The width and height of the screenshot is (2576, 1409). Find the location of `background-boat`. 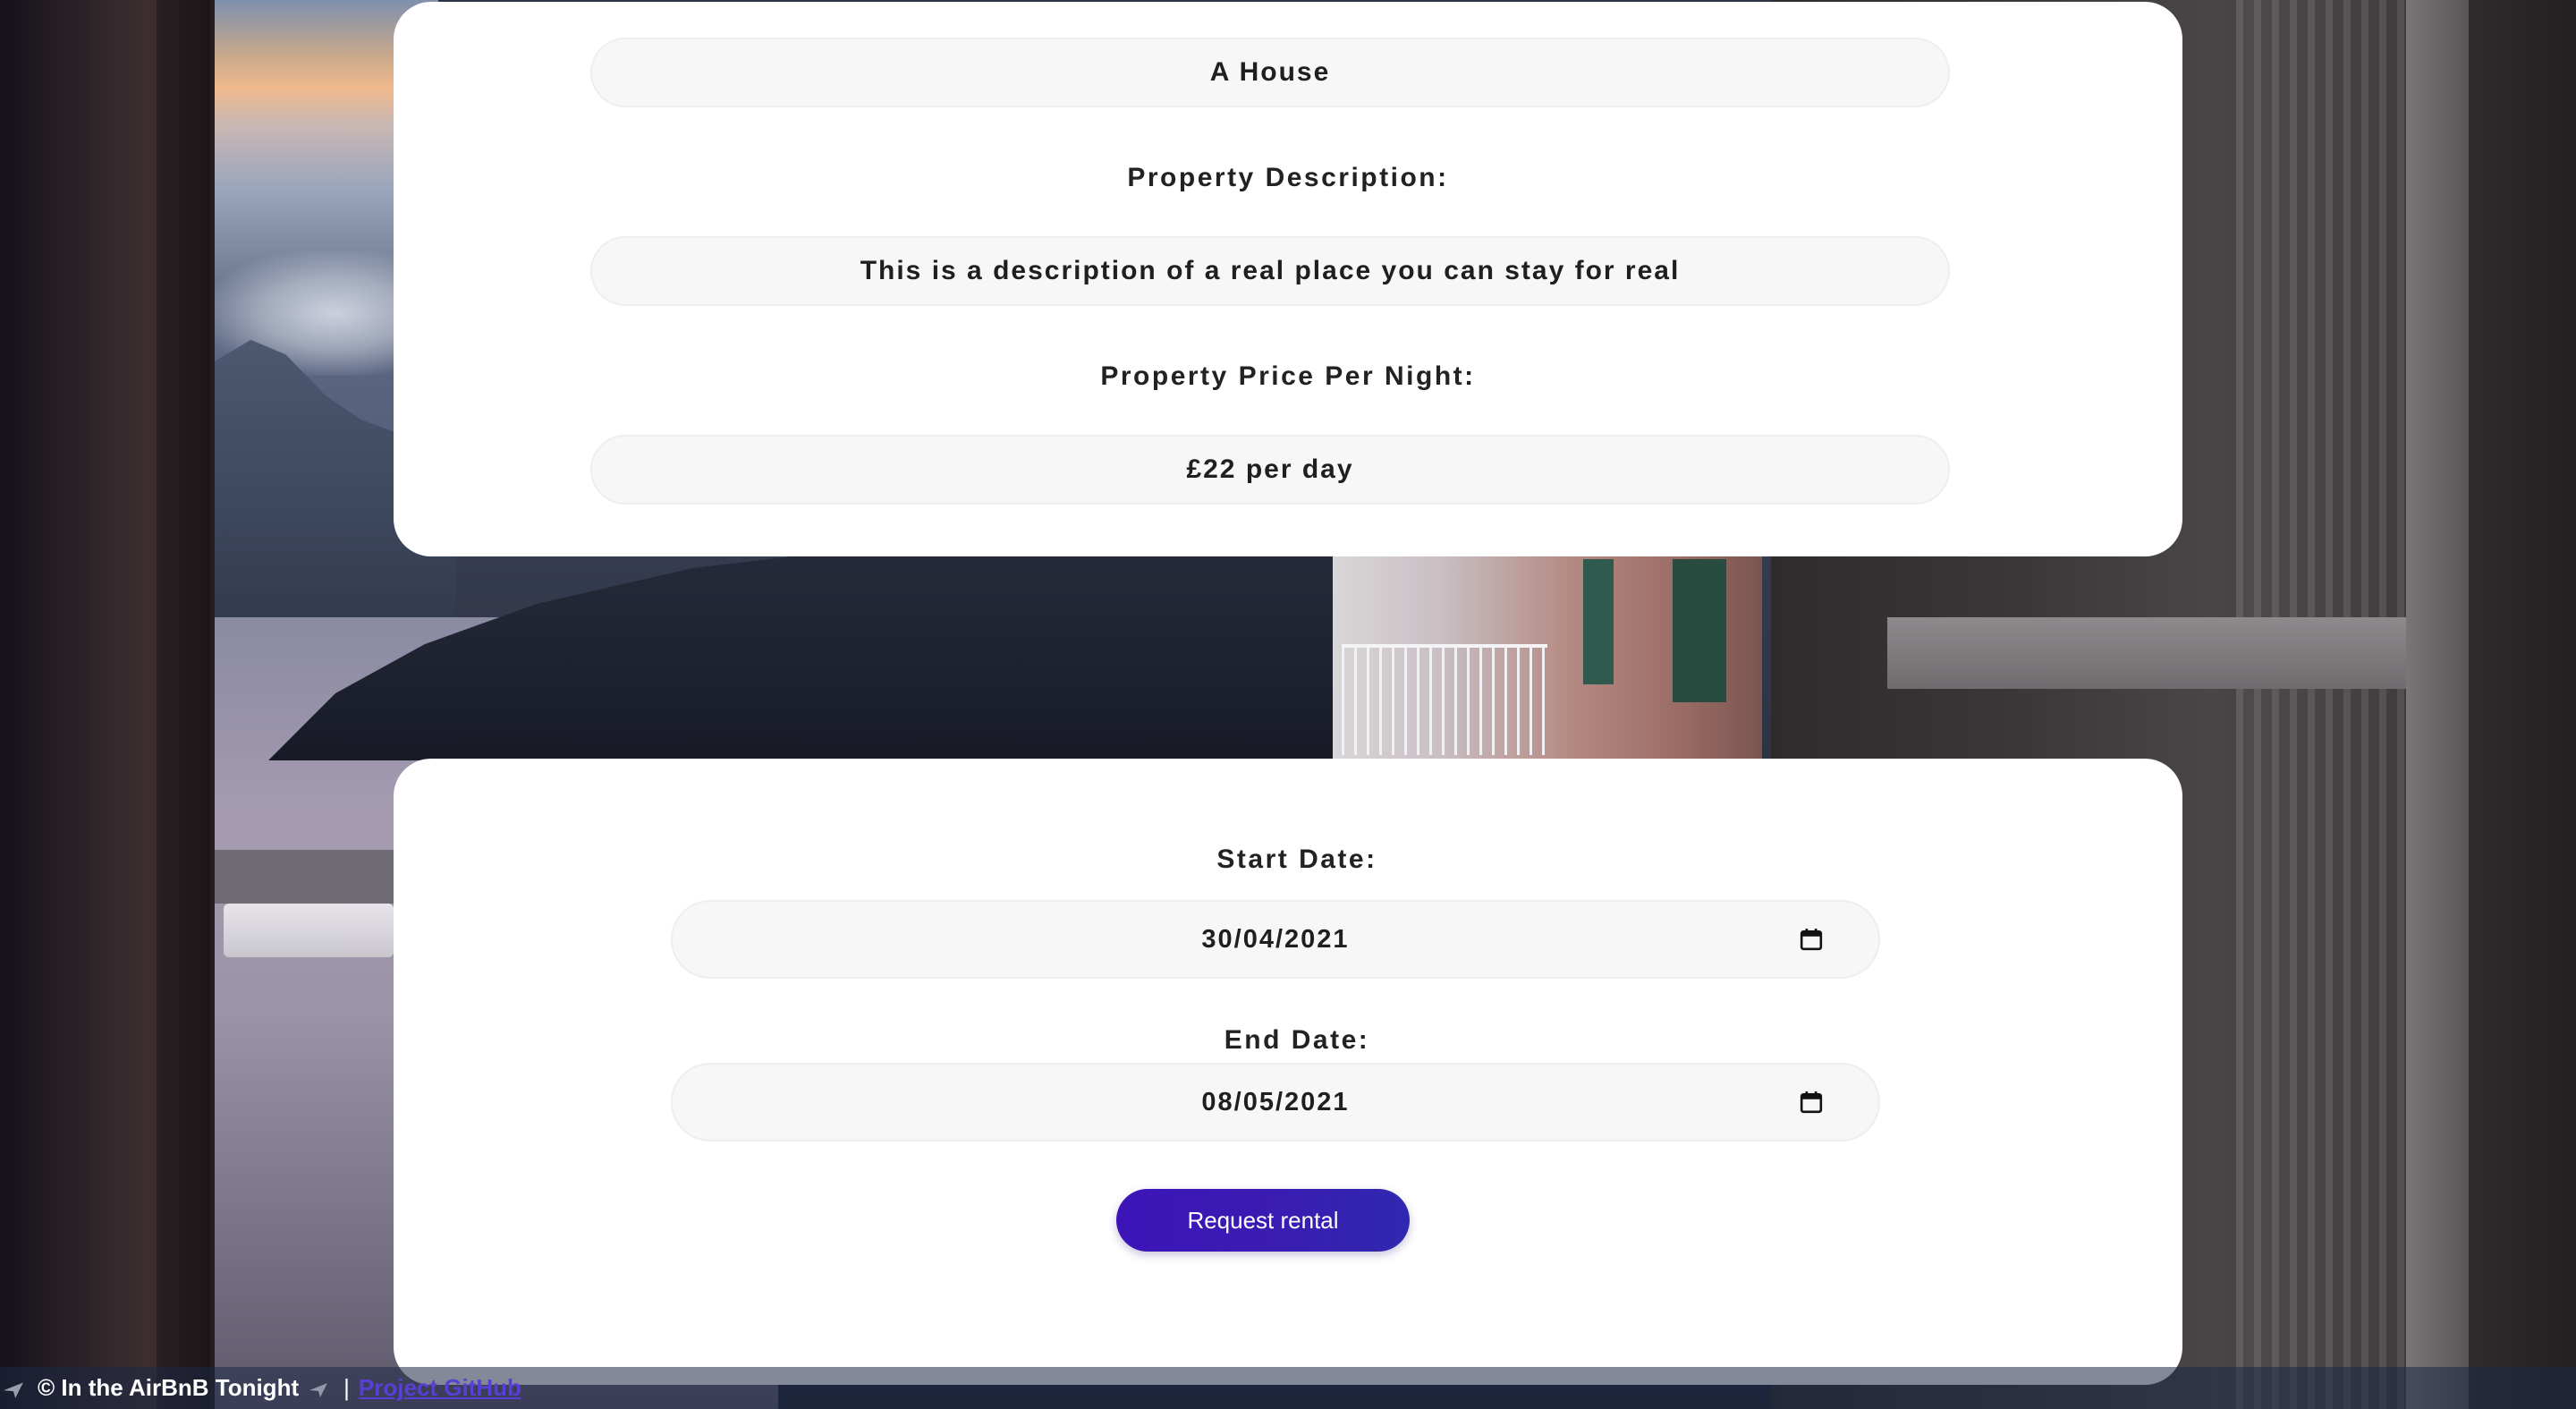

background-boat is located at coordinates (309, 930).